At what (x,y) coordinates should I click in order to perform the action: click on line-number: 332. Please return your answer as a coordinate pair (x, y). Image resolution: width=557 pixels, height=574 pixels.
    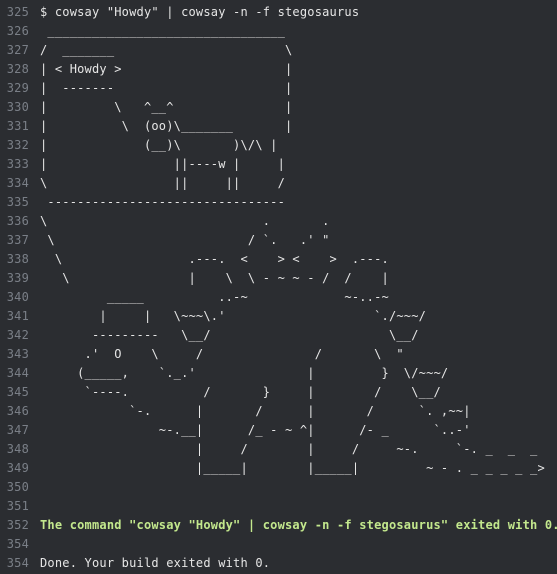
    Looking at the image, I should click on (14, 145).